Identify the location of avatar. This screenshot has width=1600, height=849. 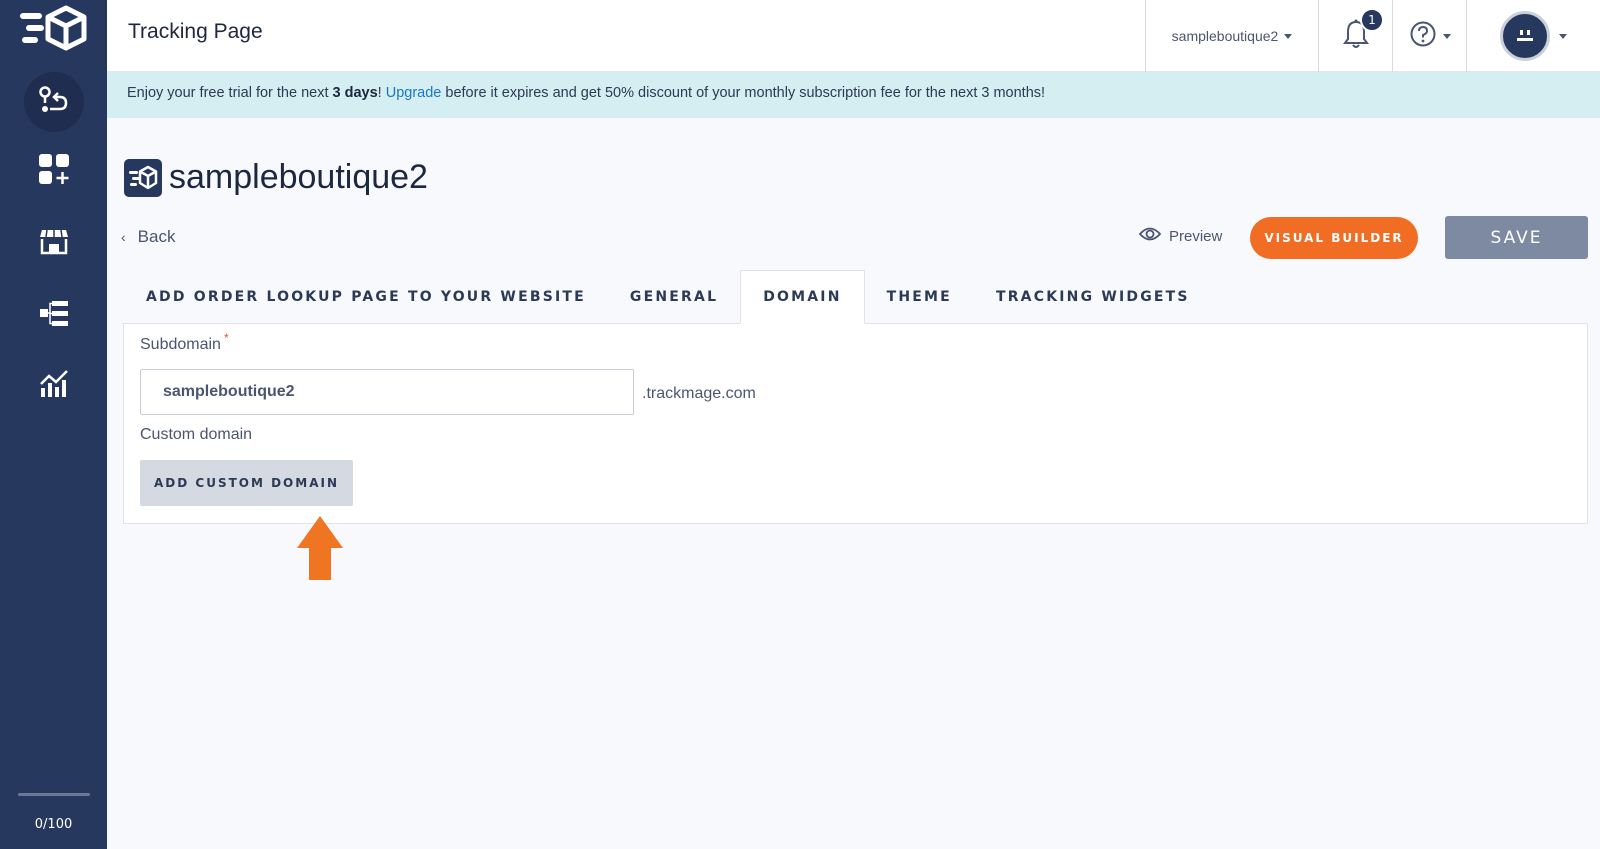
(1525, 36).